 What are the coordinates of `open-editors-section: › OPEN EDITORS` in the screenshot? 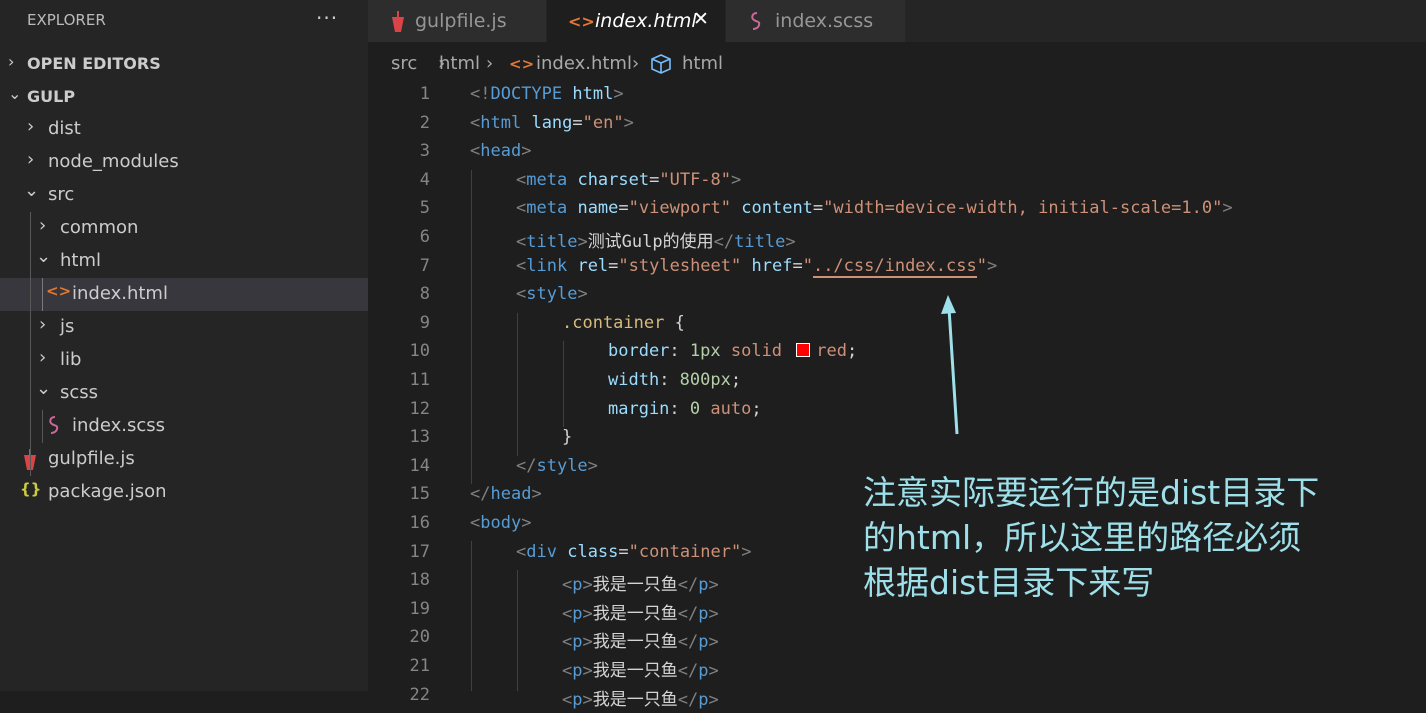 It's located at (184, 63).